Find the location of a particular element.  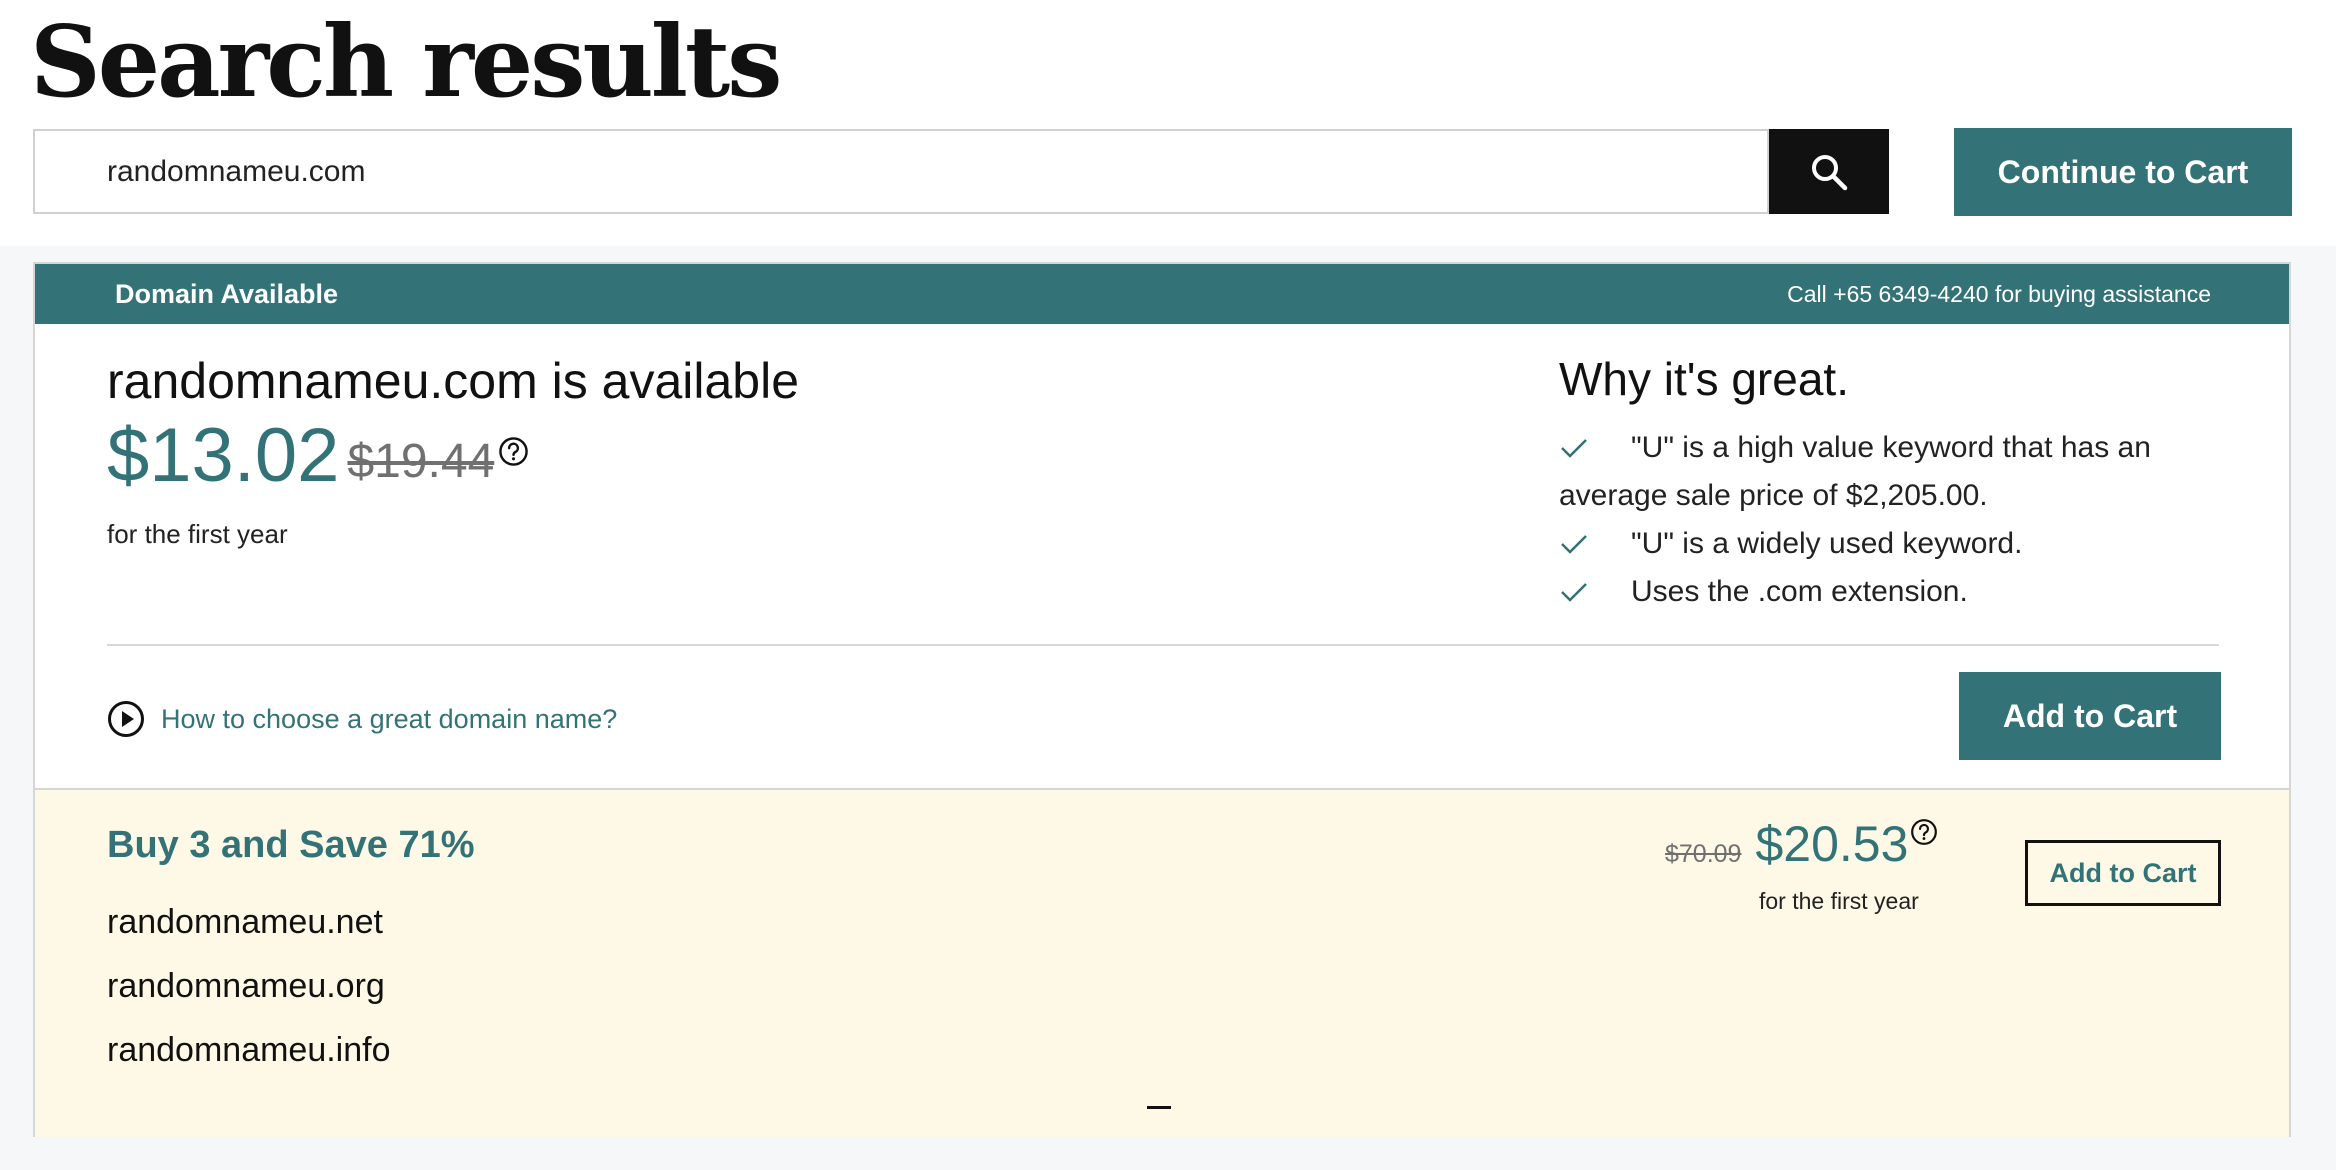

search-icon is located at coordinates (1830, 172).